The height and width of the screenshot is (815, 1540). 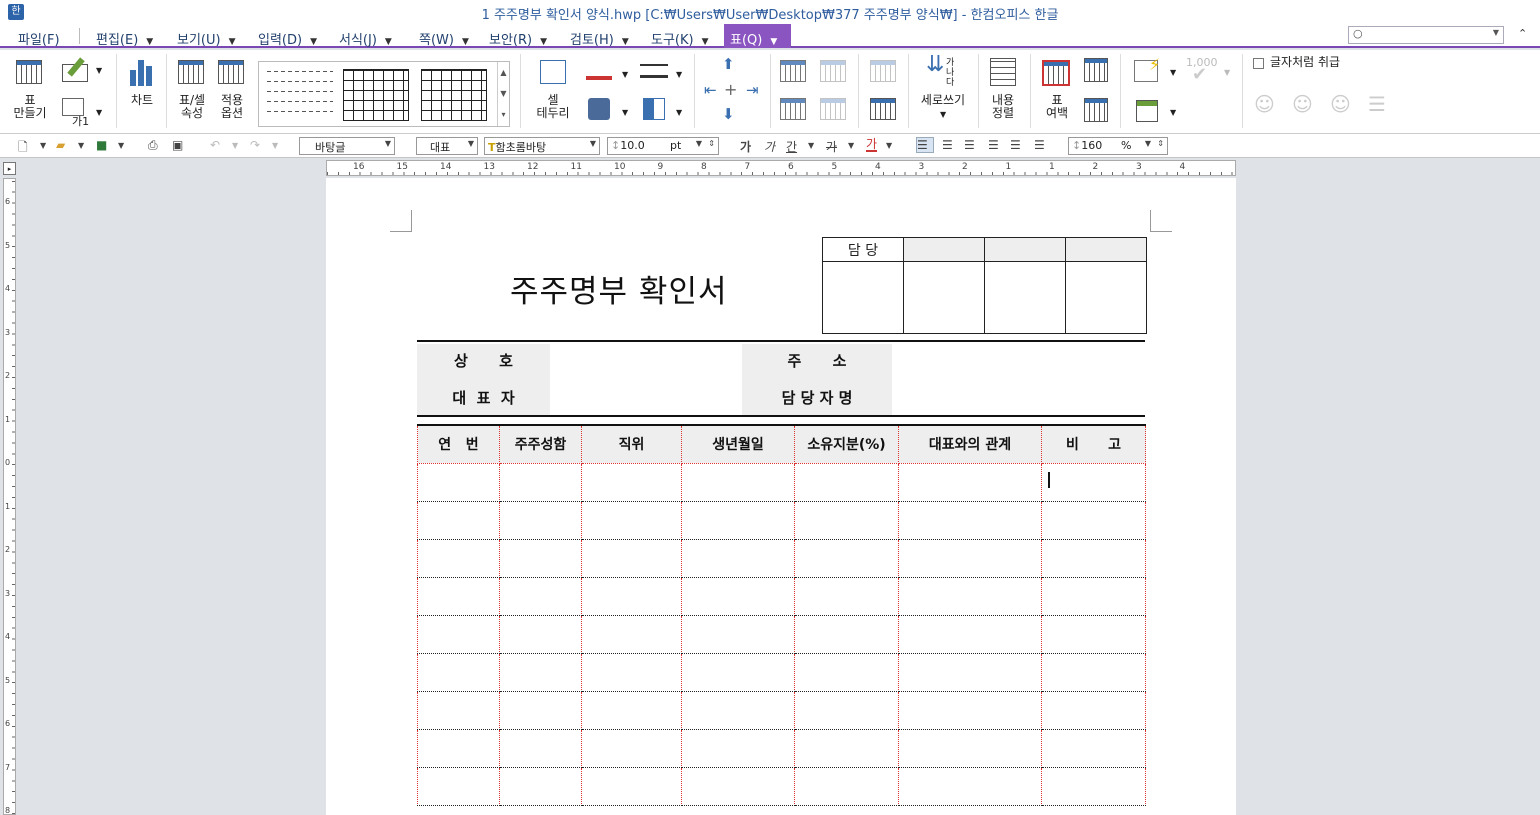 What do you see at coordinates (192, 107) in the screenshot?
I see `table-cell-props-button: 표/셀 속성` at bounding box center [192, 107].